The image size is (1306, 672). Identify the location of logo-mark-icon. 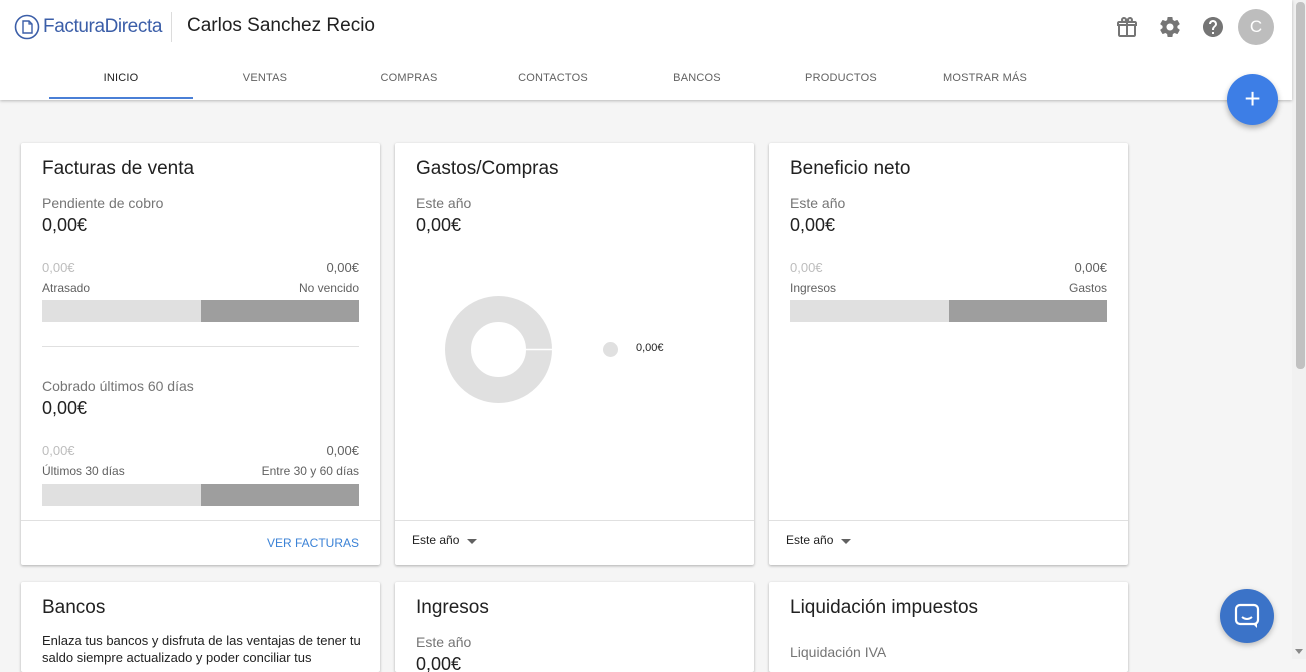
(27, 27).